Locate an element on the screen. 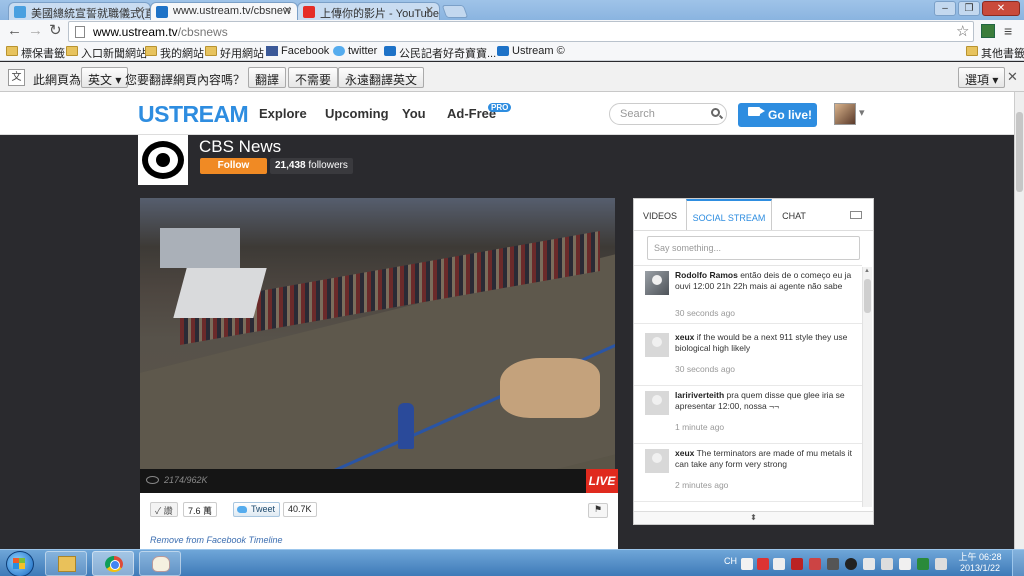 The width and height of the screenshot is (1024, 576). page-scrollbar is located at coordinates (1019, 320).